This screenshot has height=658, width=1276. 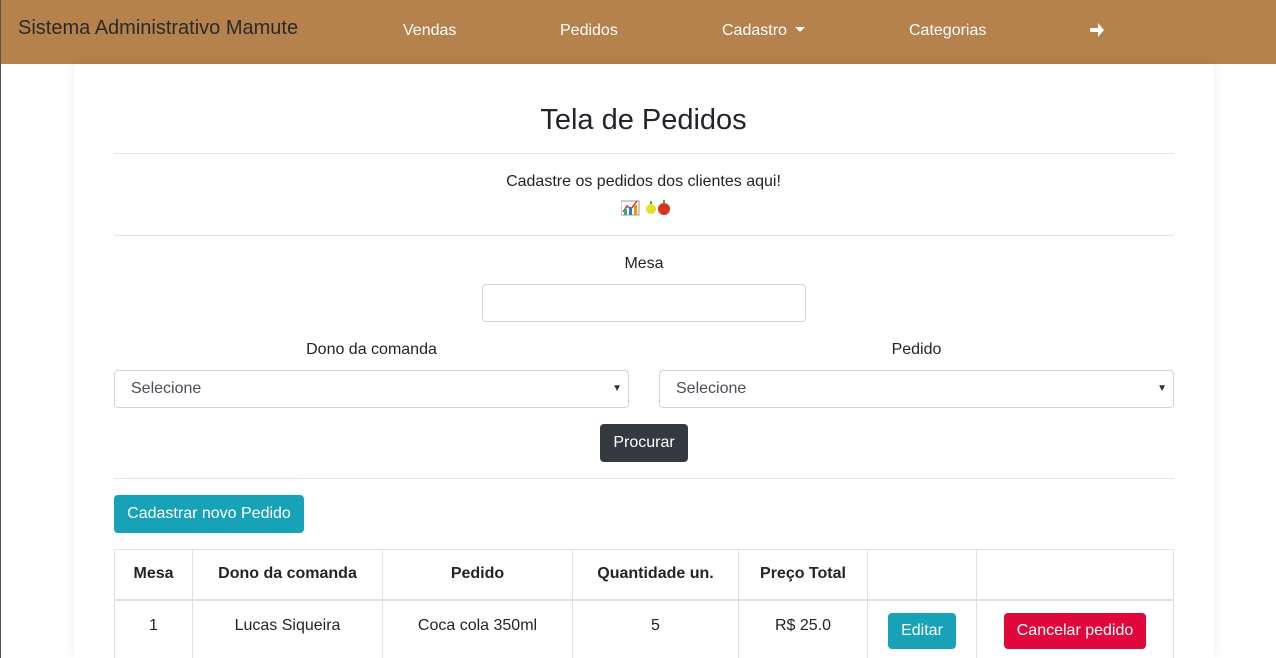 I want to click on arrow-right-icon, so click(x=1097, y=32).